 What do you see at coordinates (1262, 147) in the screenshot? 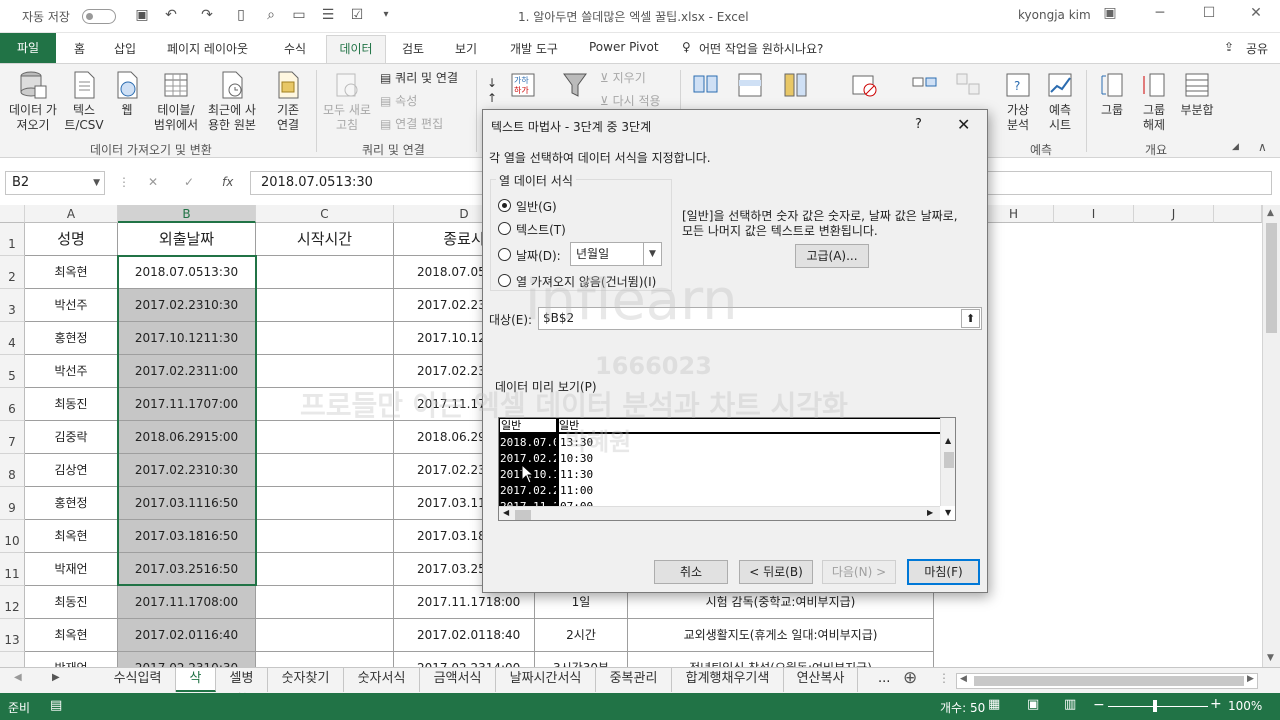
I see `collapse-ribbon-icon: ∧` at bounding box center [1262, 147].